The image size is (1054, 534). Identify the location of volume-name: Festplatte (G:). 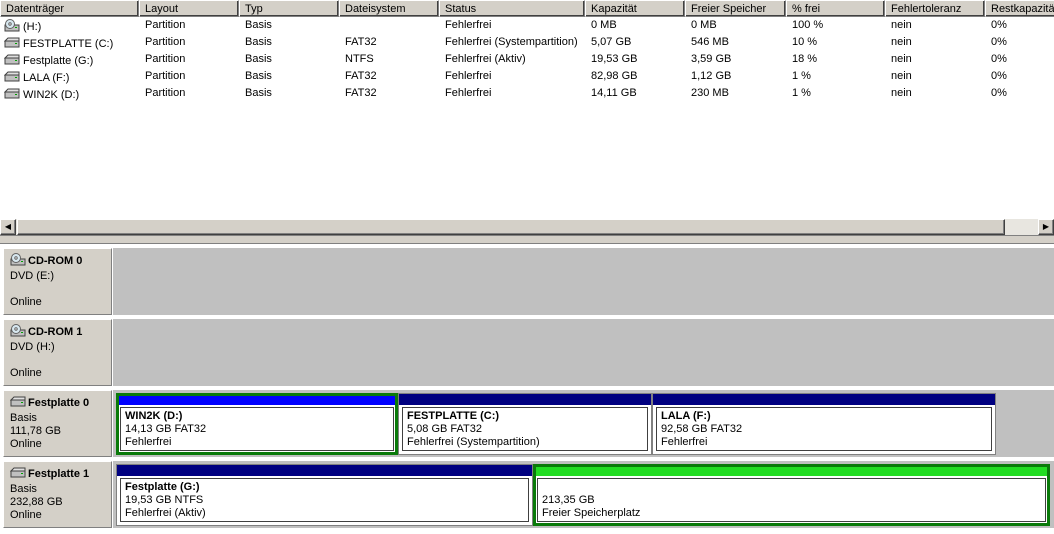
(58, 60).